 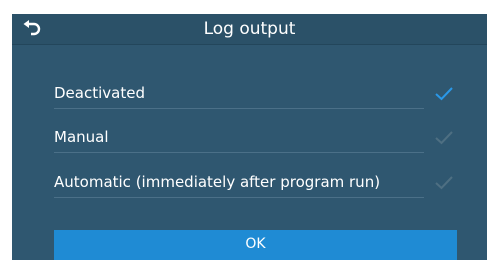 I want to click on screen-frame, so click(x=493, y=137).